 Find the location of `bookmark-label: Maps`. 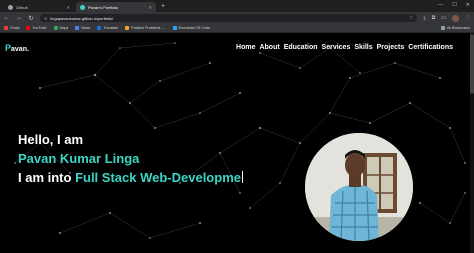

bookmark-label: Maps is located at coordinates (64, 28).